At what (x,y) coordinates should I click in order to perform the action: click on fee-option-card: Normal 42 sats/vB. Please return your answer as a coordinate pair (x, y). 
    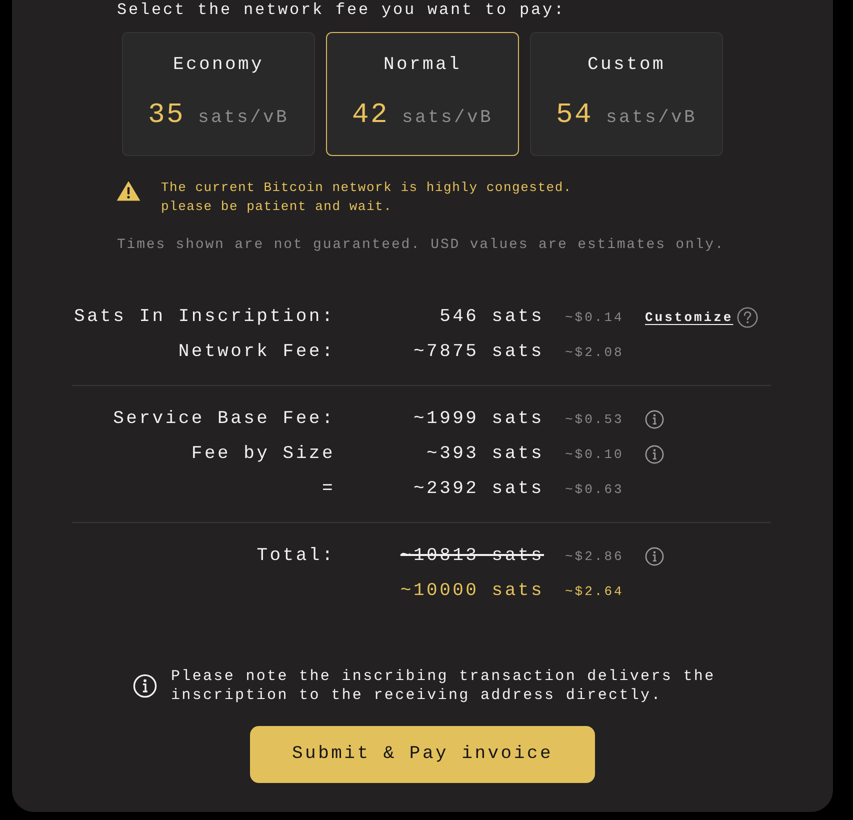
    Looking at the image, I should click on (422, 94).